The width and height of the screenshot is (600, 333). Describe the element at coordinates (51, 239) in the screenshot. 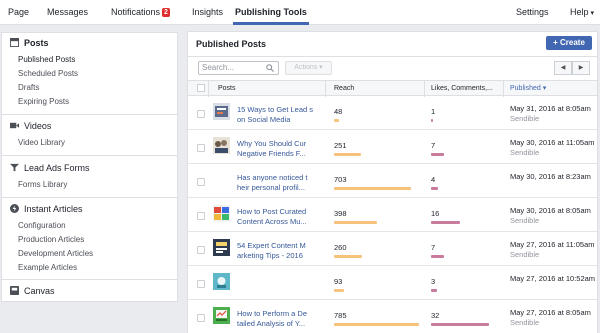

I see `sidebar-item-production-articles: Production Articles` at that location.